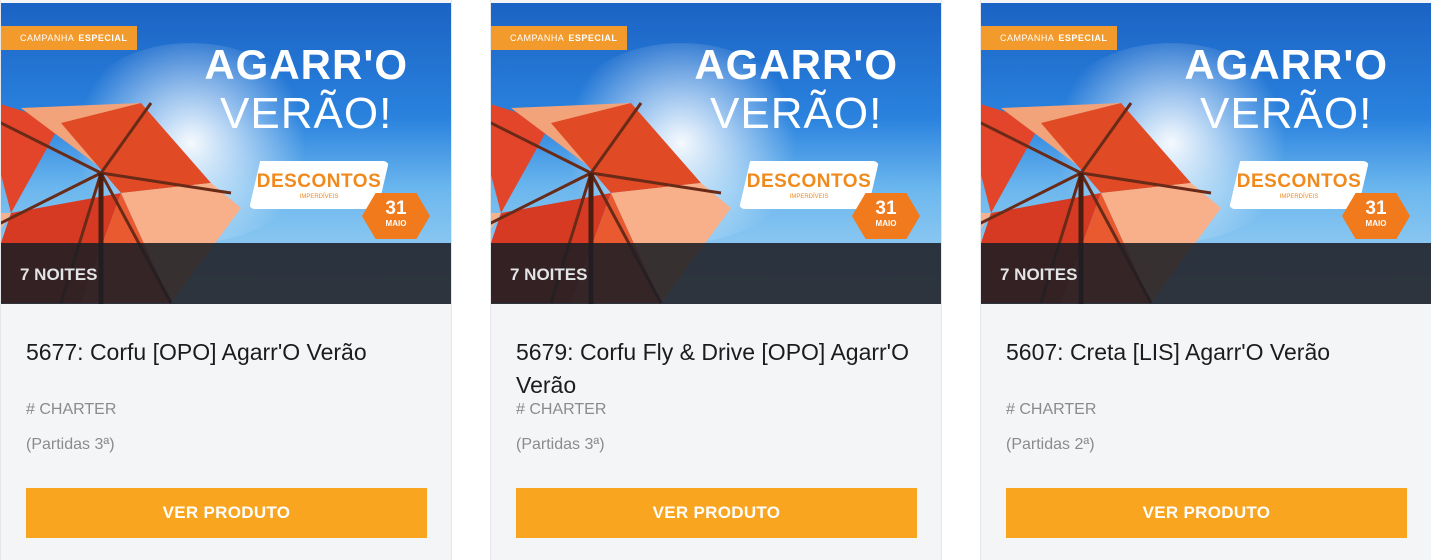 Image resolution: width=1431 pixels, height=560 pixels. Describe the element at coordinates (1050, 444) in the screenshot. I see `departure-days: (Partidas 2ª)` at that location.